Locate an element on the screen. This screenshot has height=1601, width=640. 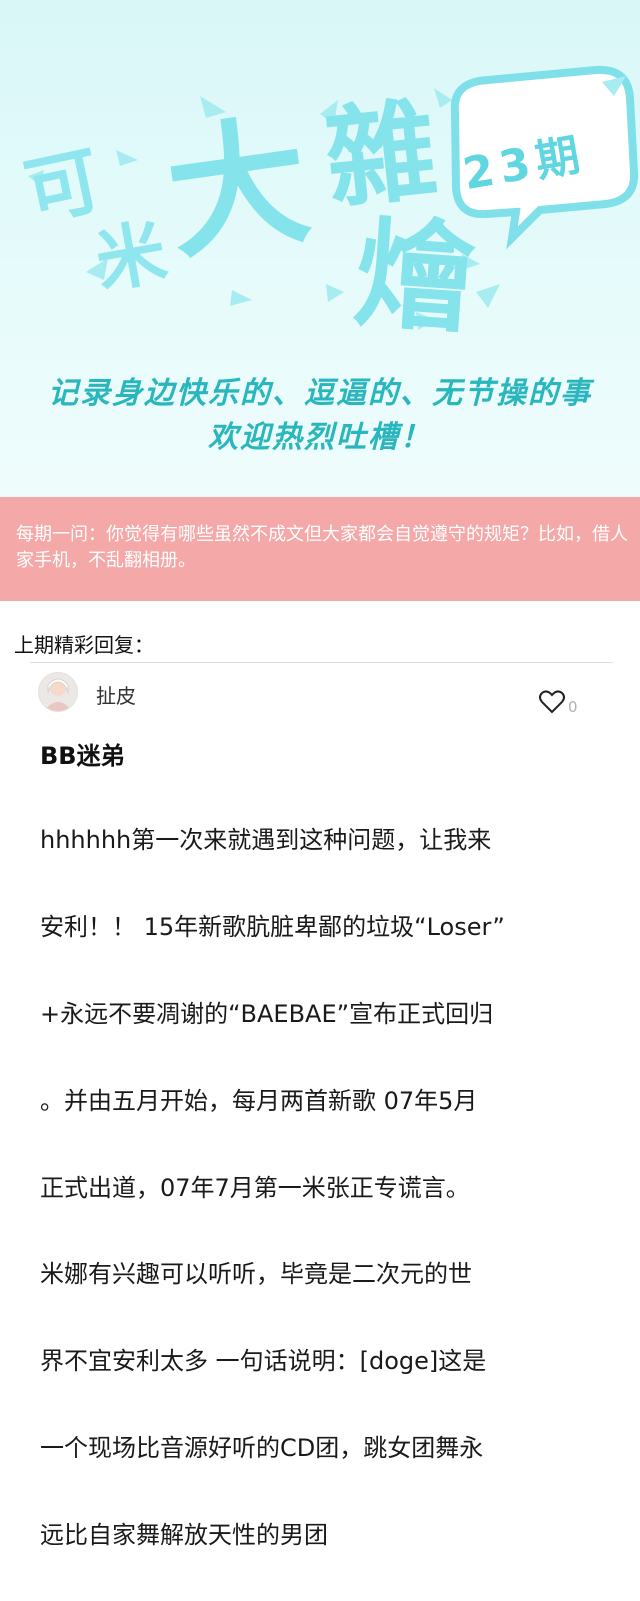
title-char-4: 雜 is located at coordinates (381, 155).